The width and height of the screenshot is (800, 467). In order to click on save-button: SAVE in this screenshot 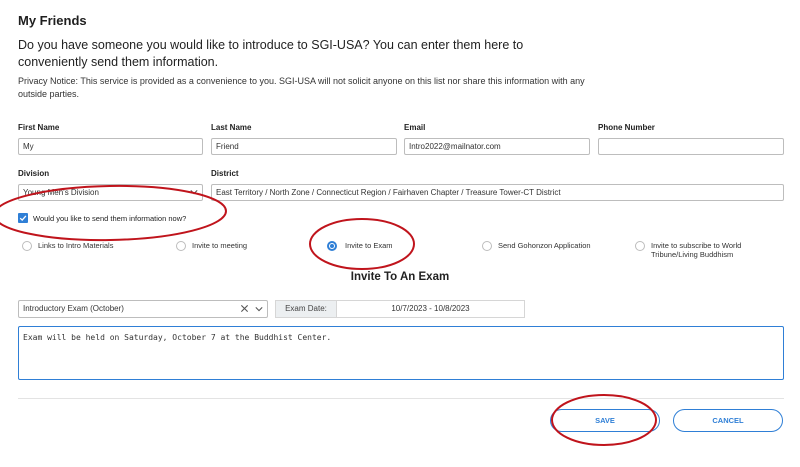, I will do `click(605, 420)`.